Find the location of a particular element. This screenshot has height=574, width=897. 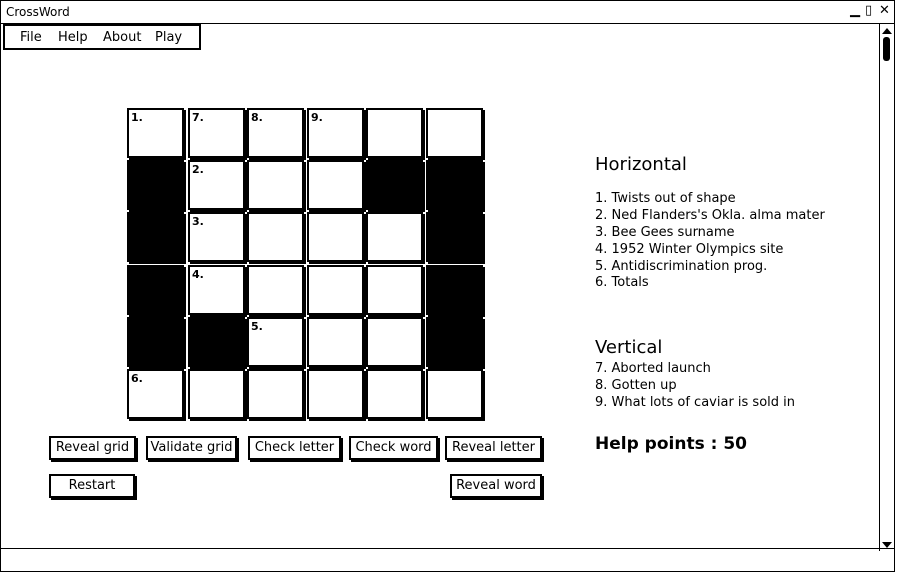

check-word-button: Check word is located at coordinates (393, 448).